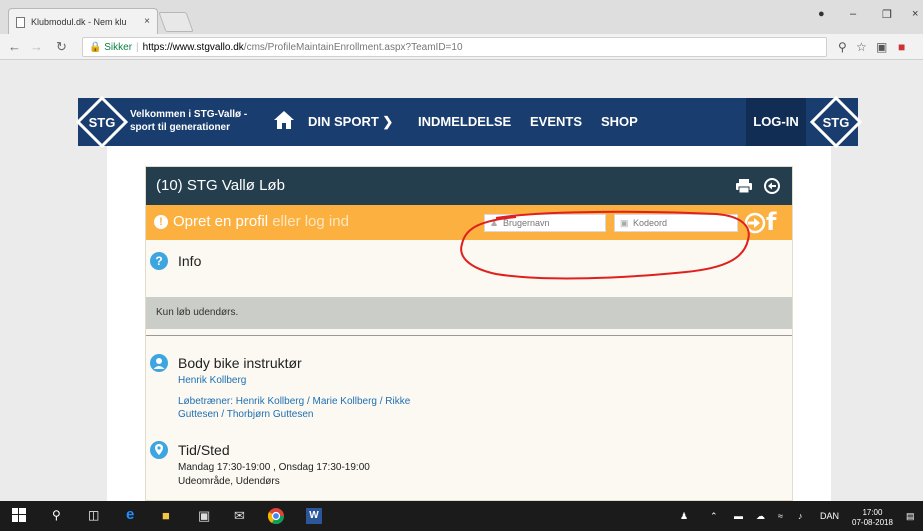  What do you see at coordinates (276, 516) in the screenshot?
I see `chrome-icon` at bounding box center [276, 516].